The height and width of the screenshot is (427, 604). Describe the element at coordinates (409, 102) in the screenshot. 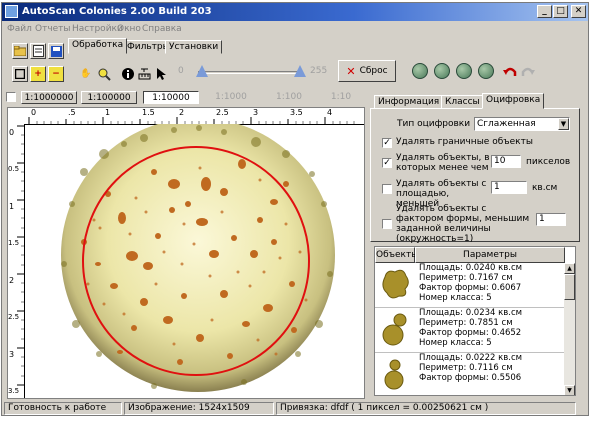

I see `tab-information: Информация` at that location.